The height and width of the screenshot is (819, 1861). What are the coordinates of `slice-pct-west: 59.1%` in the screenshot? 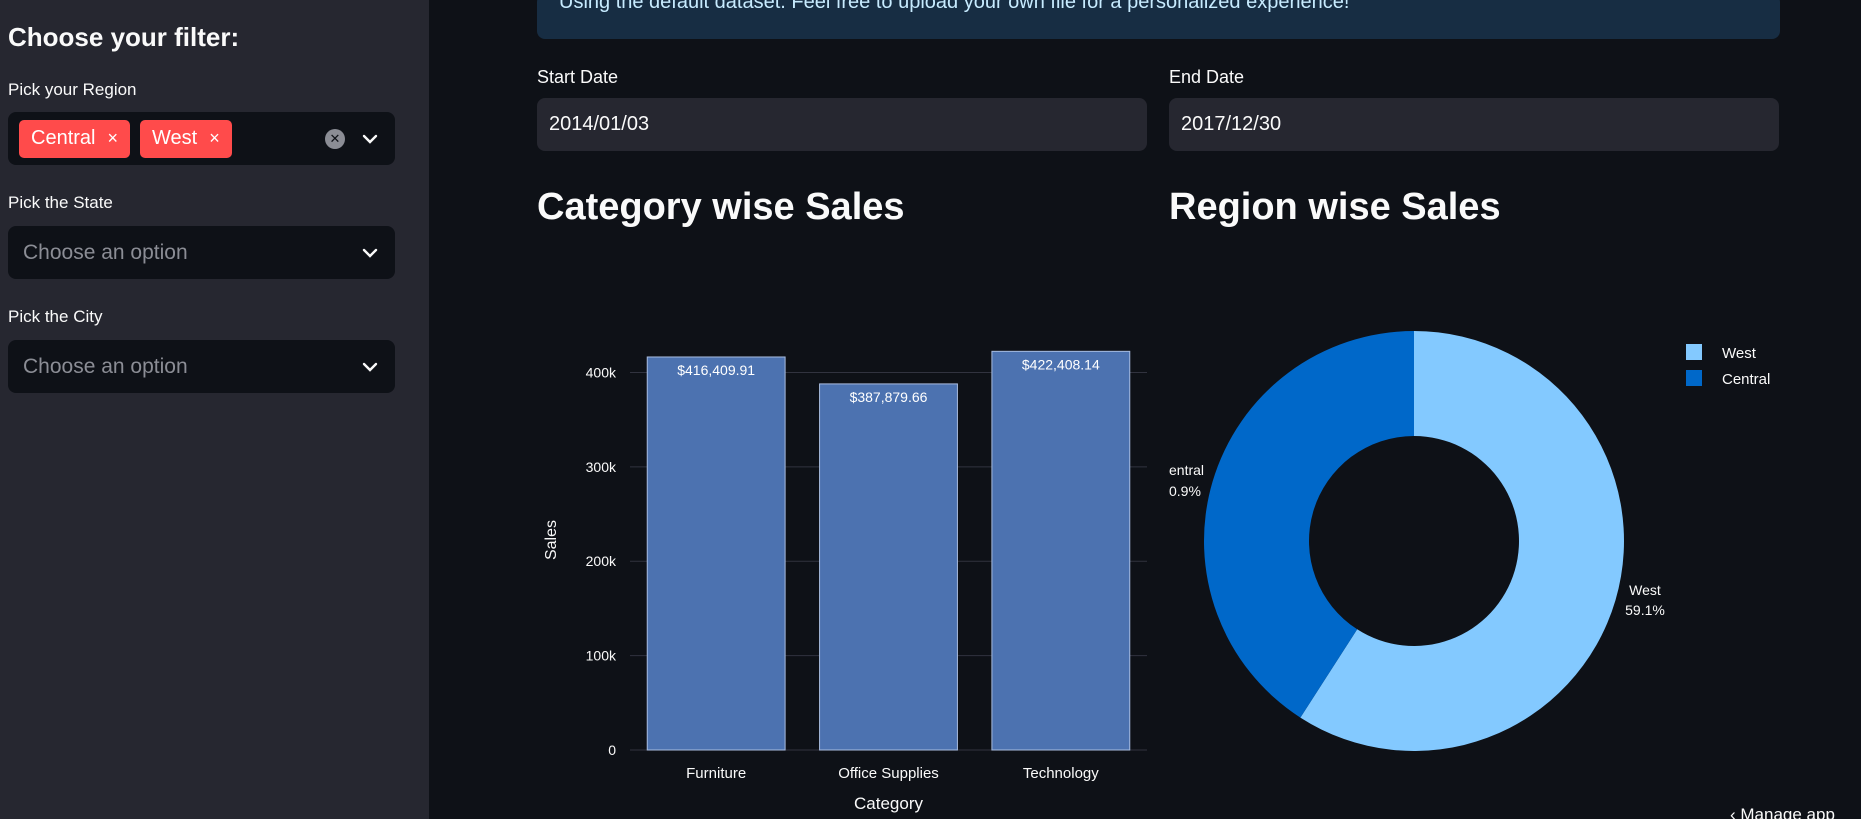 It's located at (1645, 610).